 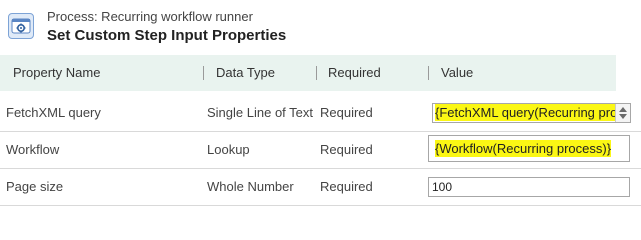 I want to click on process-gear-icon, so click(x=21, y=26).